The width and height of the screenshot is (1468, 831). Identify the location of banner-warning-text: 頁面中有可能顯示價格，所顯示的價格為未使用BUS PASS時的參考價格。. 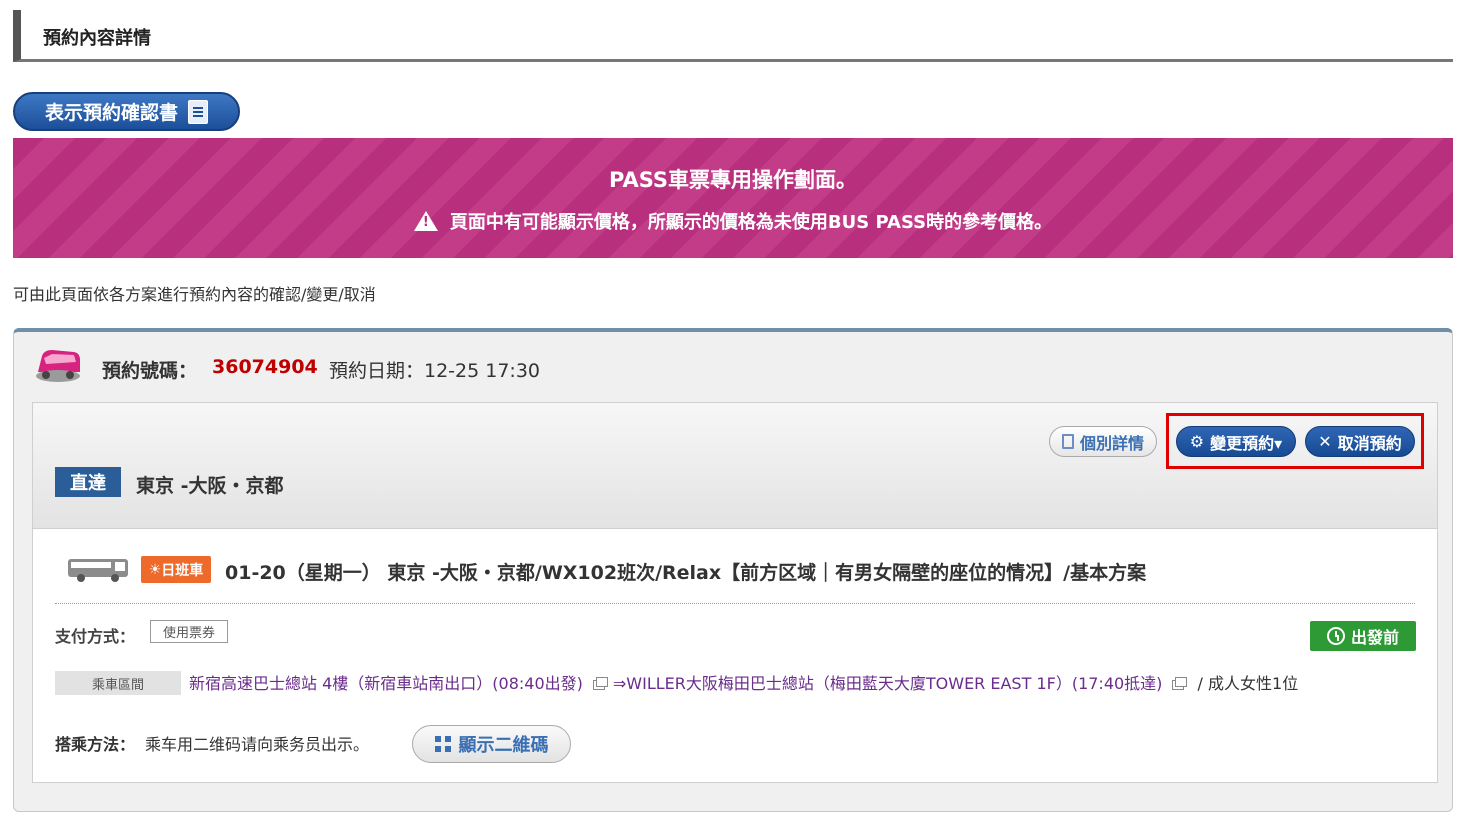
(751, 222).